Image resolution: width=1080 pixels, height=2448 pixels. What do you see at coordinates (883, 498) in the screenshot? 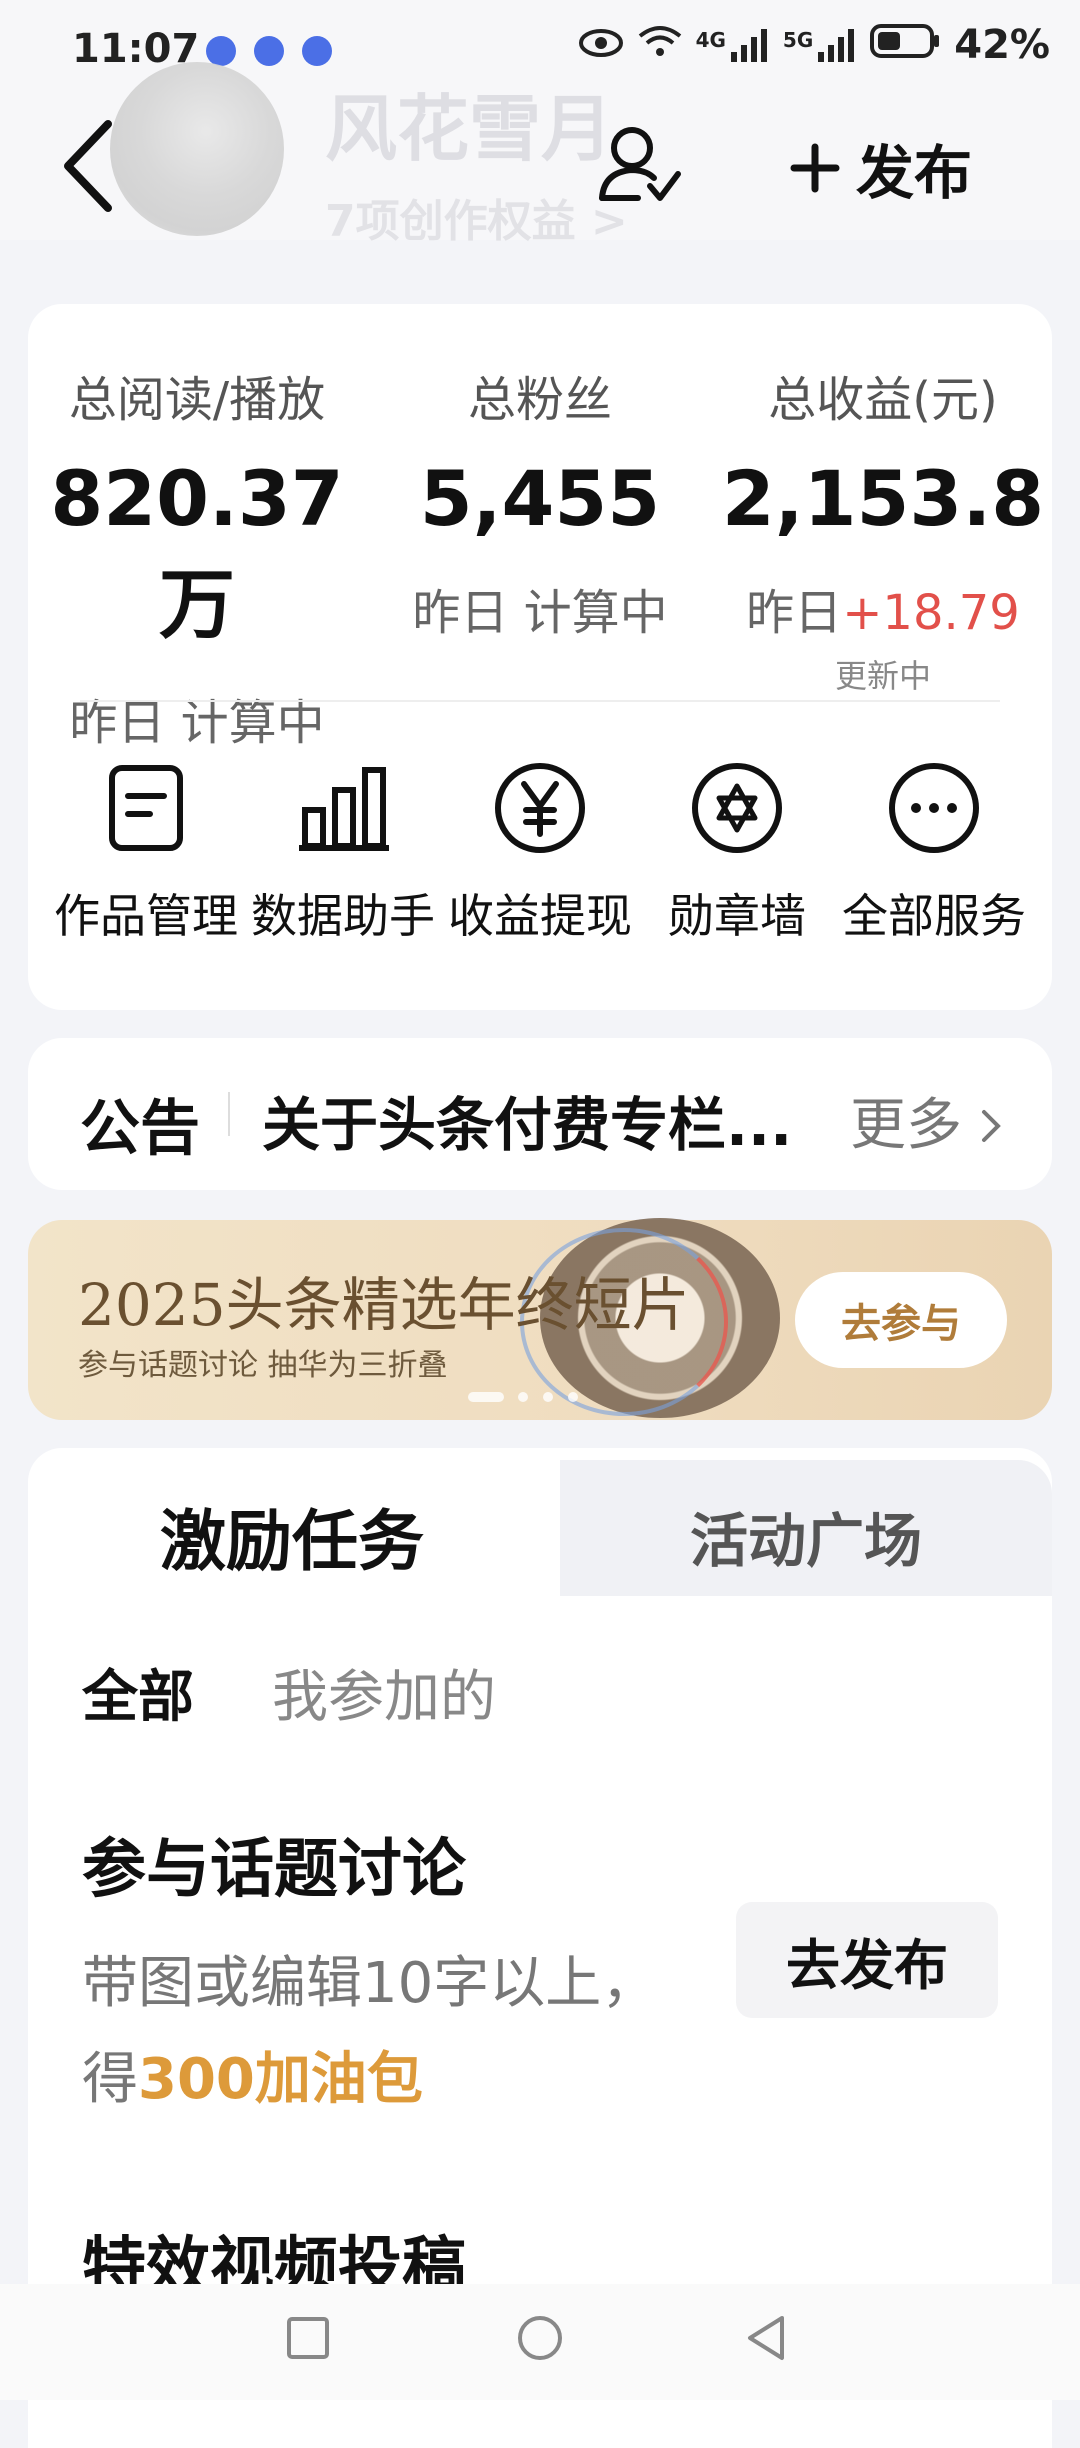
I see `stat-value: 2,153.8` at bounding box center [883, 498].